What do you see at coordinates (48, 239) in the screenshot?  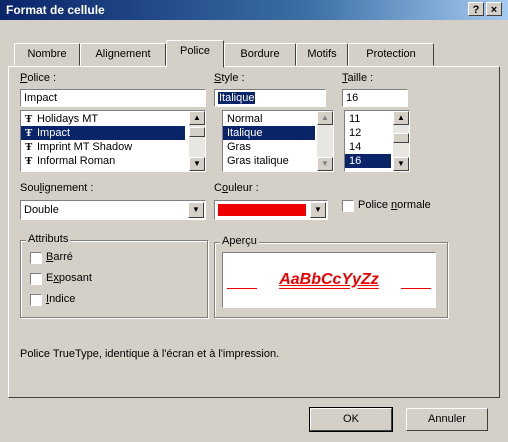 I see `attributs-title: Attributs` at bounding box center [48, 239].